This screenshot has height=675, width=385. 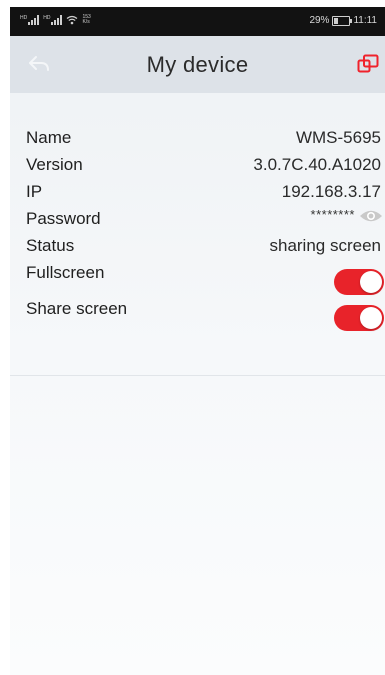 I want to click on password-row: Password ********, so click(x=205, y=218).